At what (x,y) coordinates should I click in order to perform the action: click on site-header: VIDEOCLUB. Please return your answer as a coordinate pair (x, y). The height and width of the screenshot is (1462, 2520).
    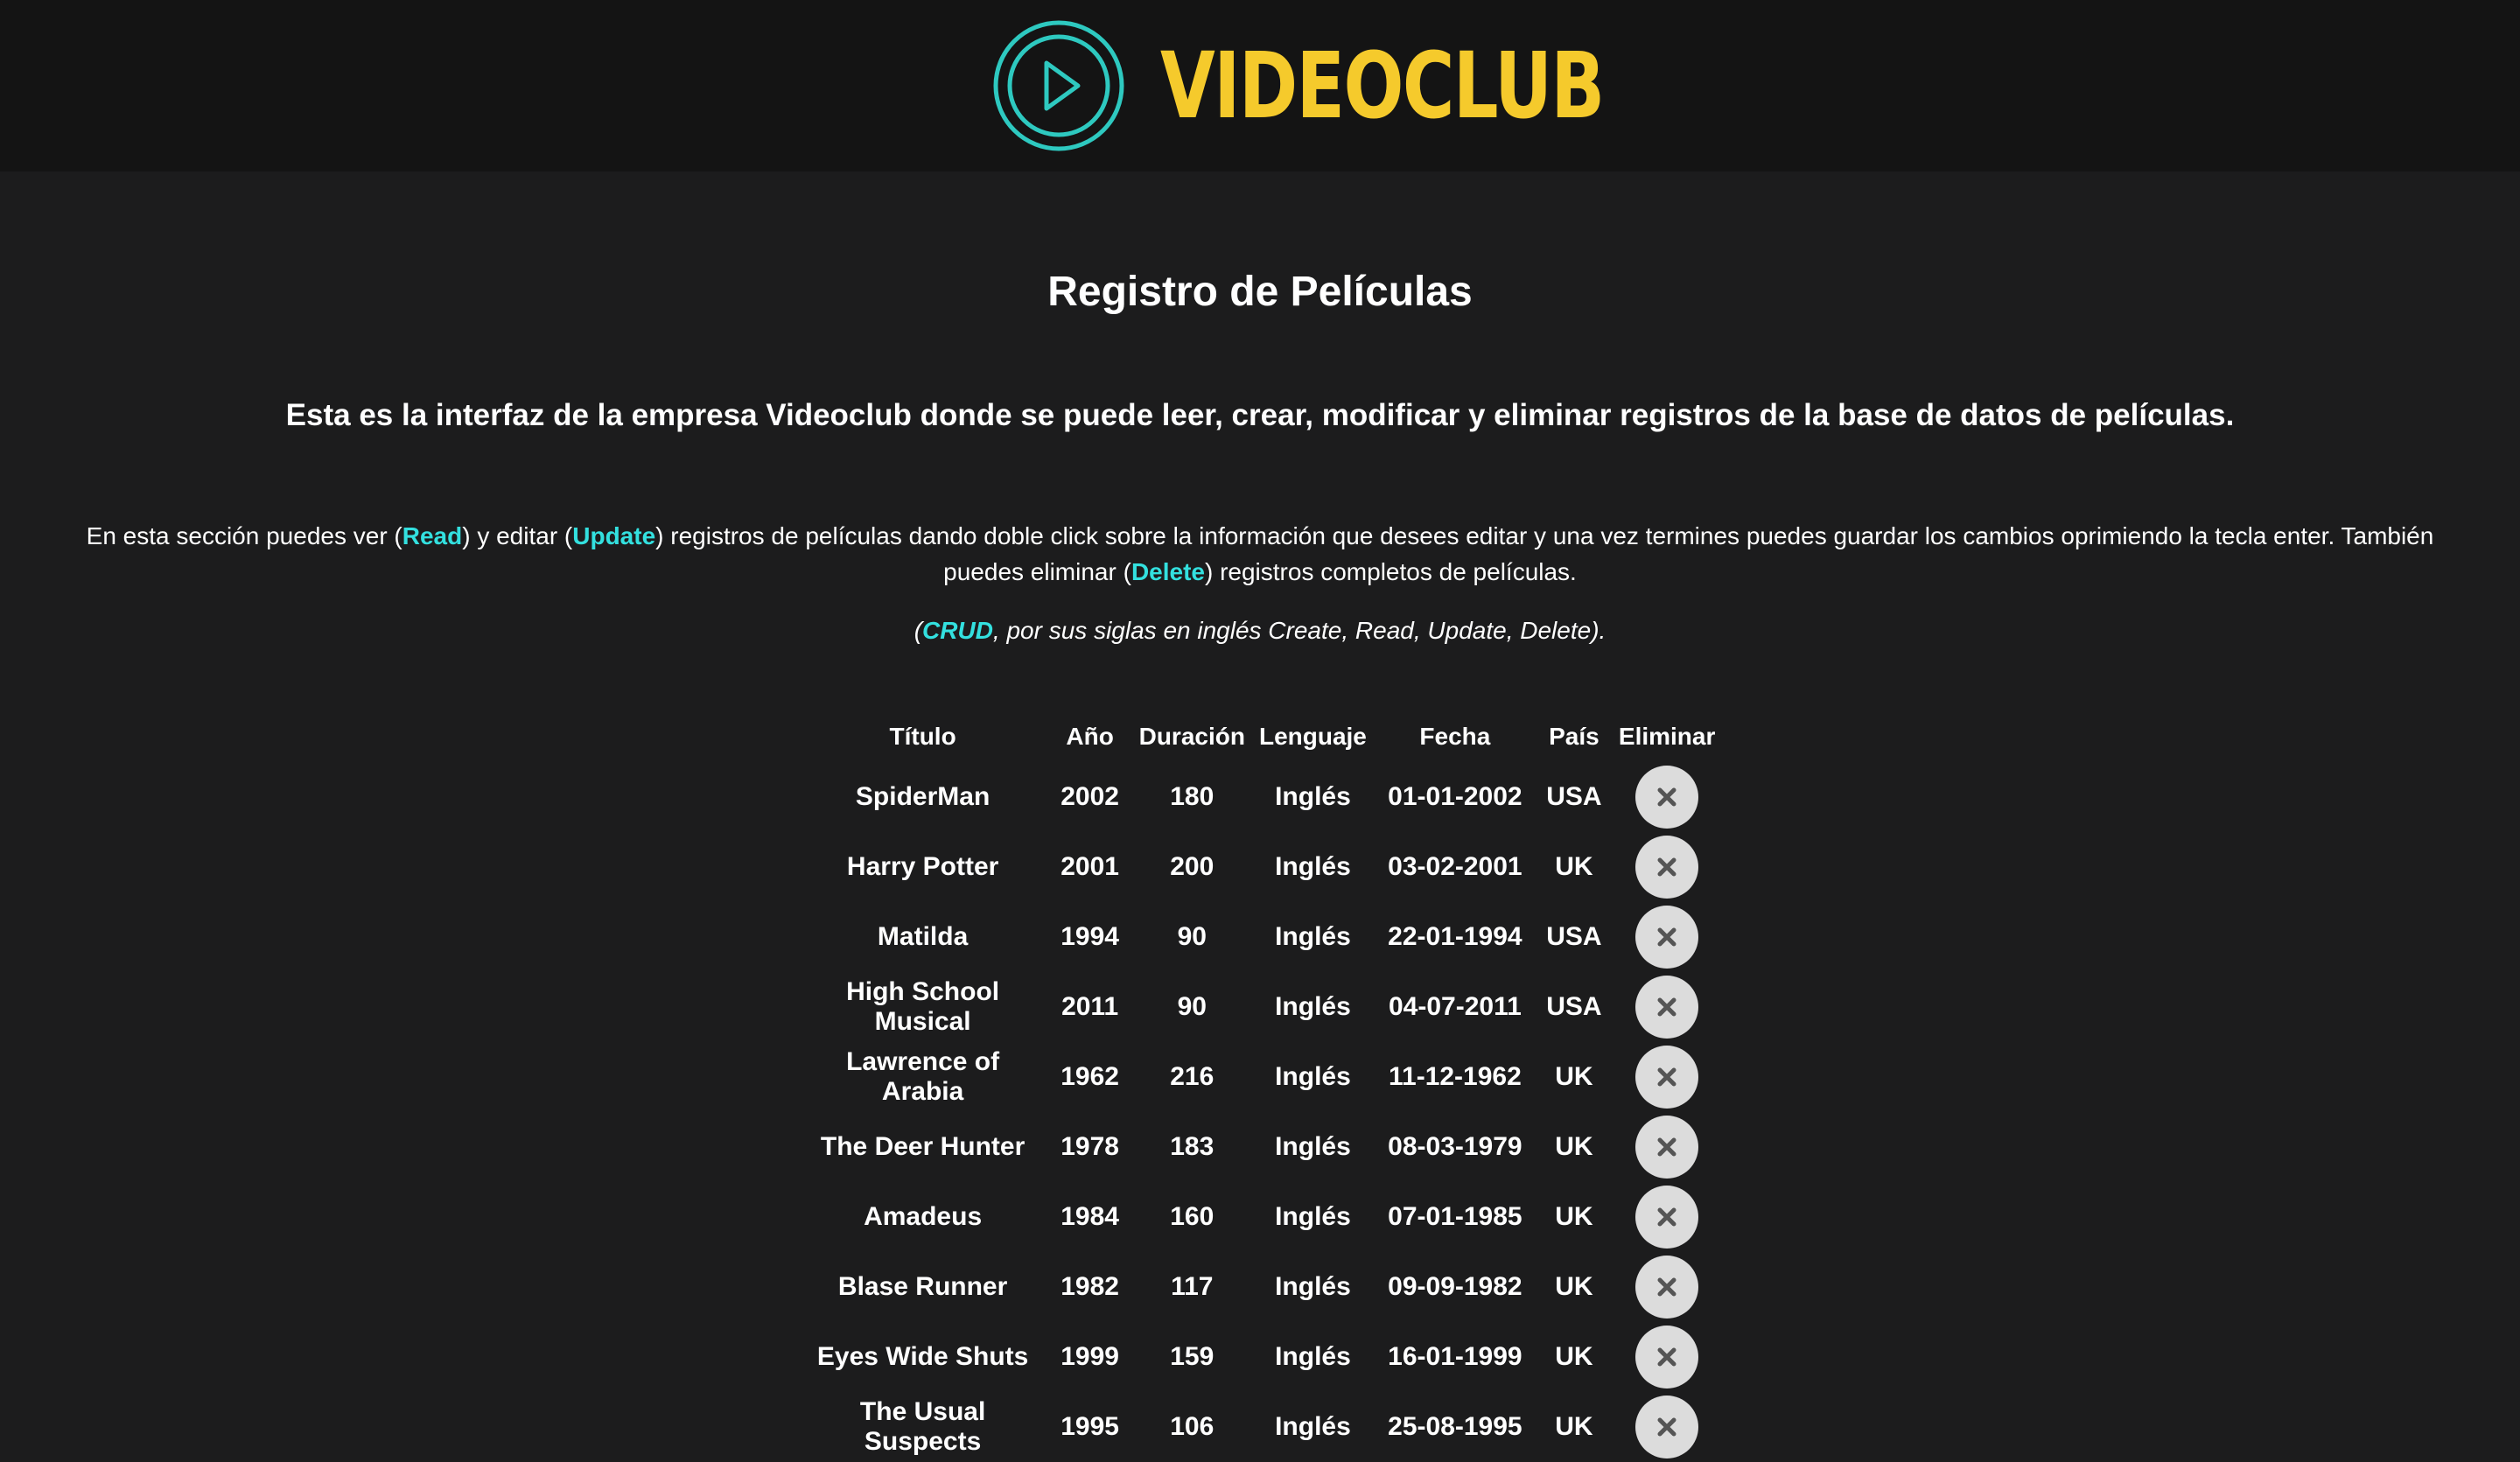
    Looking at the image, I should click on (1260, 86).